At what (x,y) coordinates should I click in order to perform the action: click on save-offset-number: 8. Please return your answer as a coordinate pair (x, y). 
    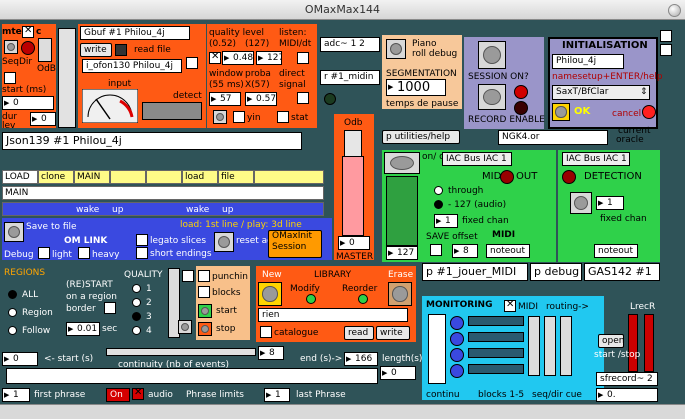
    Looking at the image, I should click on (465, 251).